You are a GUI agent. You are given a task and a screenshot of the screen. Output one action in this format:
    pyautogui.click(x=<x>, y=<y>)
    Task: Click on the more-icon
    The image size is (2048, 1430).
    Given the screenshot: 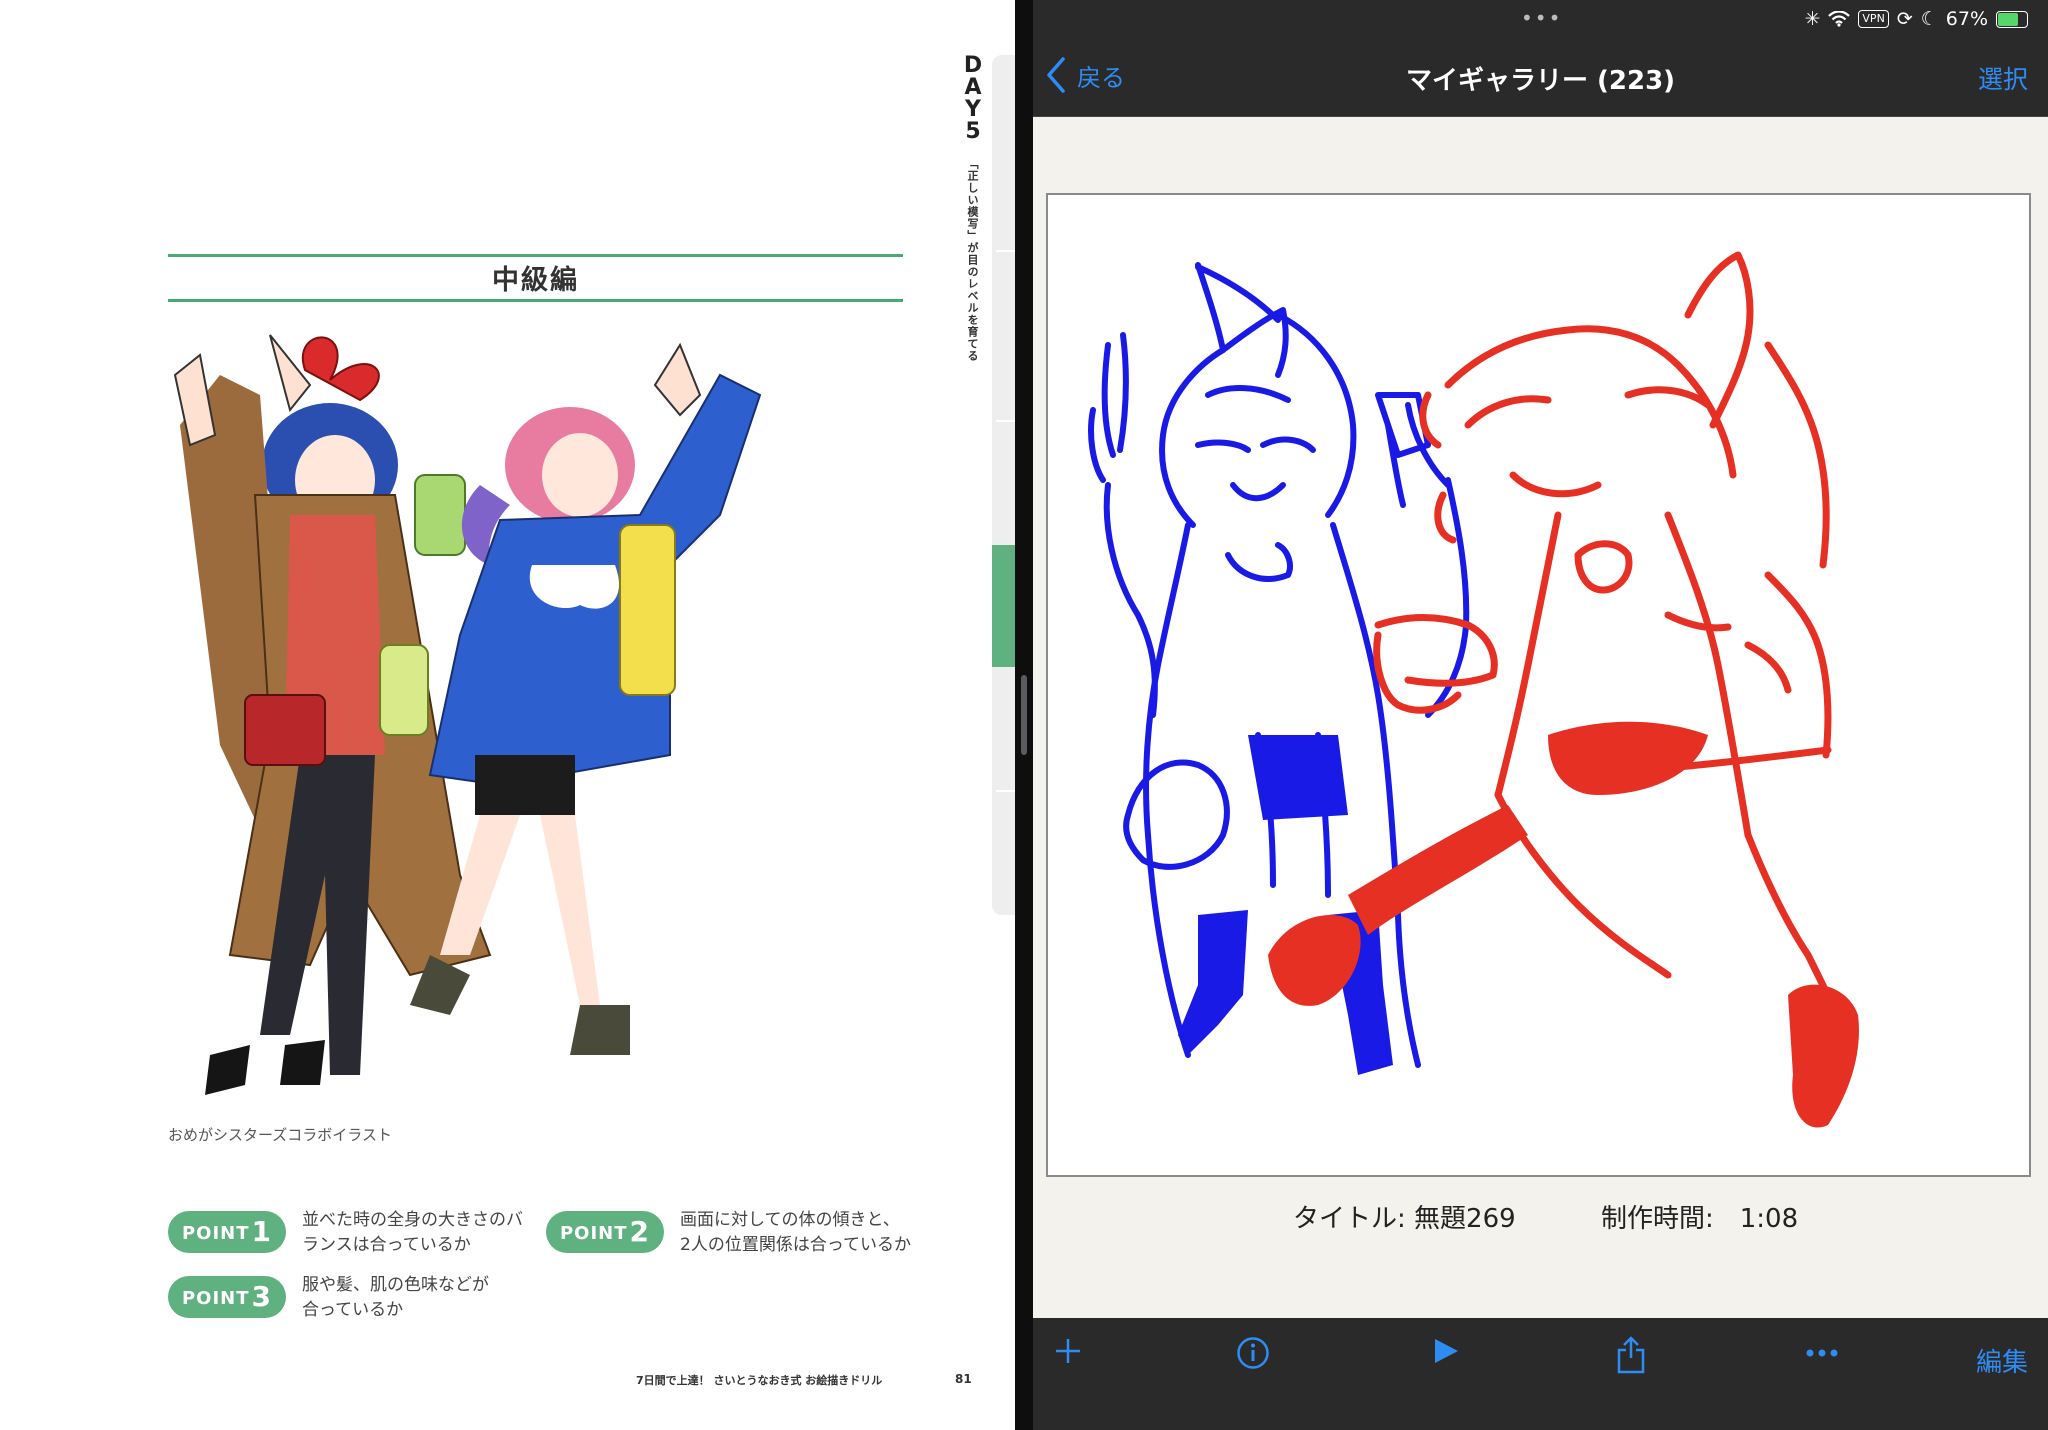 What is the action you would take?
    pyautogui.click(x=1822, y=1353)
    